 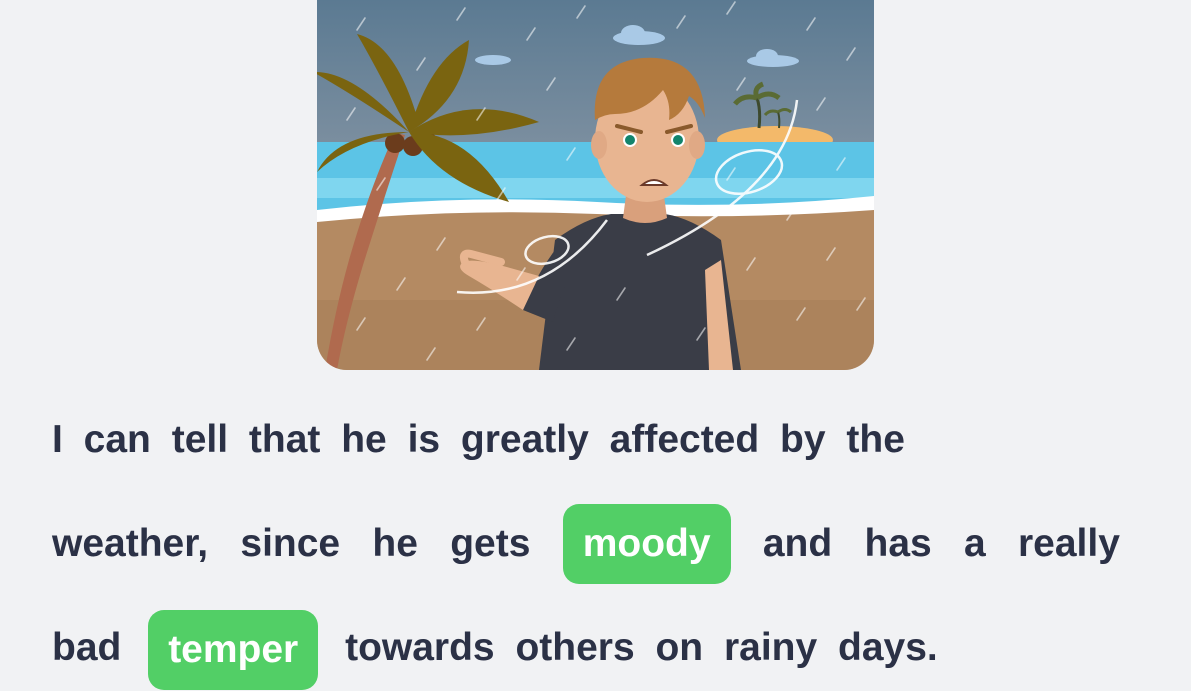 I want to click on sentence-word: gets, so click(x=490, y=543).